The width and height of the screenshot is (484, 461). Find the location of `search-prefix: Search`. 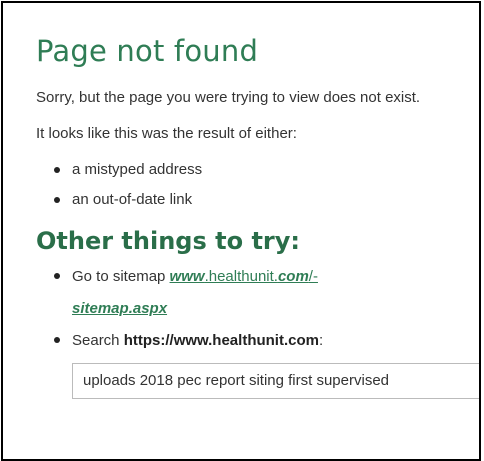

search-prefix: Search is located at coordinates (98, 340).